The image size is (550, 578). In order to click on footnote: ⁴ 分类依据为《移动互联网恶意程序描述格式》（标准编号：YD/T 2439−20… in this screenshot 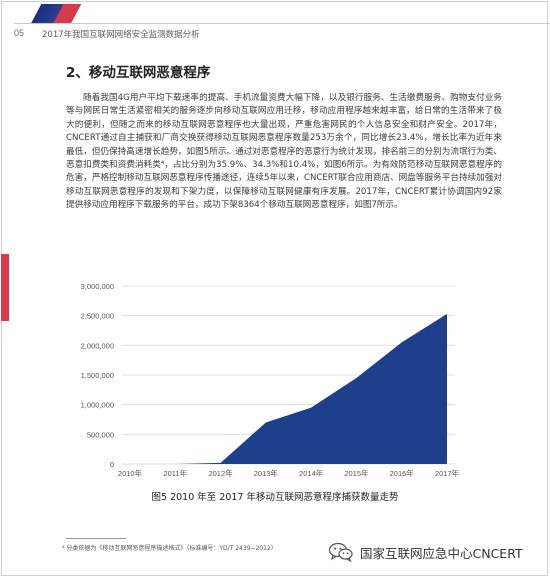, I will do `click(169, 548)`.